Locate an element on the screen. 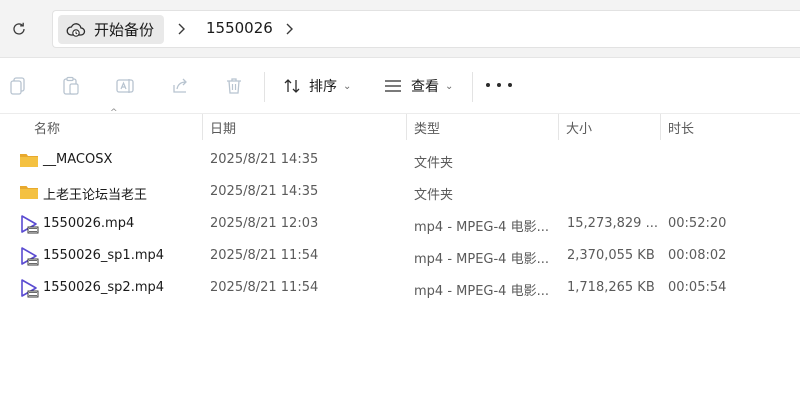 Image resolution: width=800 pixels, height=401 pixels. file-date: 2025/8/21 12:03 is located at coordinates (264, 223).